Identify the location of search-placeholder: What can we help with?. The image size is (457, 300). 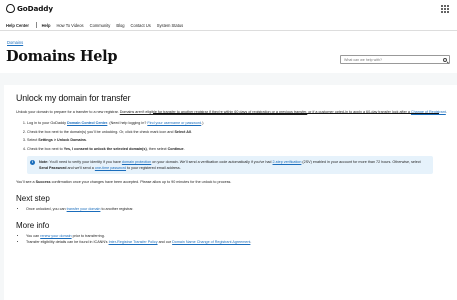
(363, 60).